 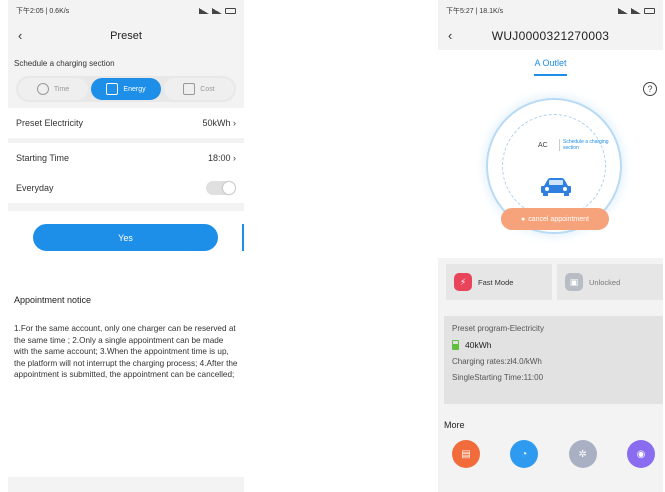 I want to click on page-title: Preset, so click(x=126, y=36).